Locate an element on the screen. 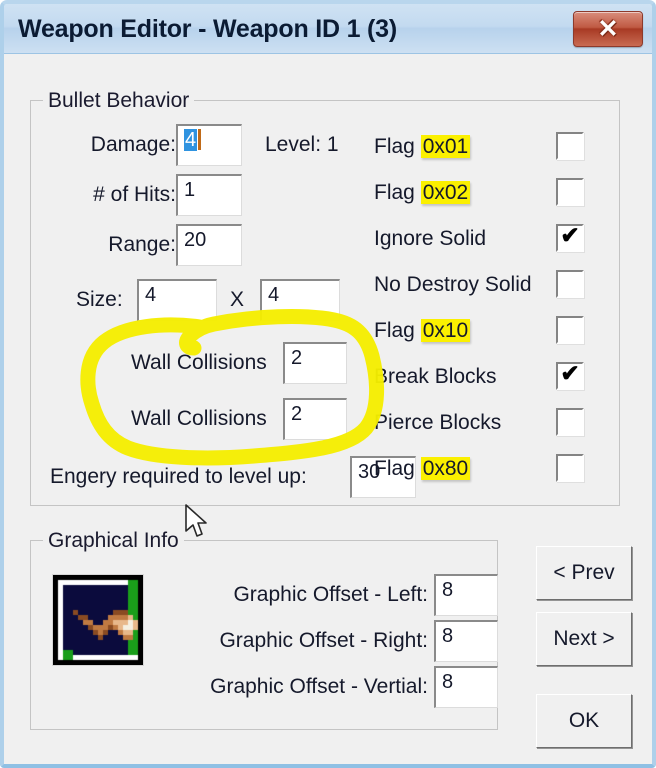 This screenshot has height=768, width=656. size-width-value: 4 is located at coordinates (151, 295).